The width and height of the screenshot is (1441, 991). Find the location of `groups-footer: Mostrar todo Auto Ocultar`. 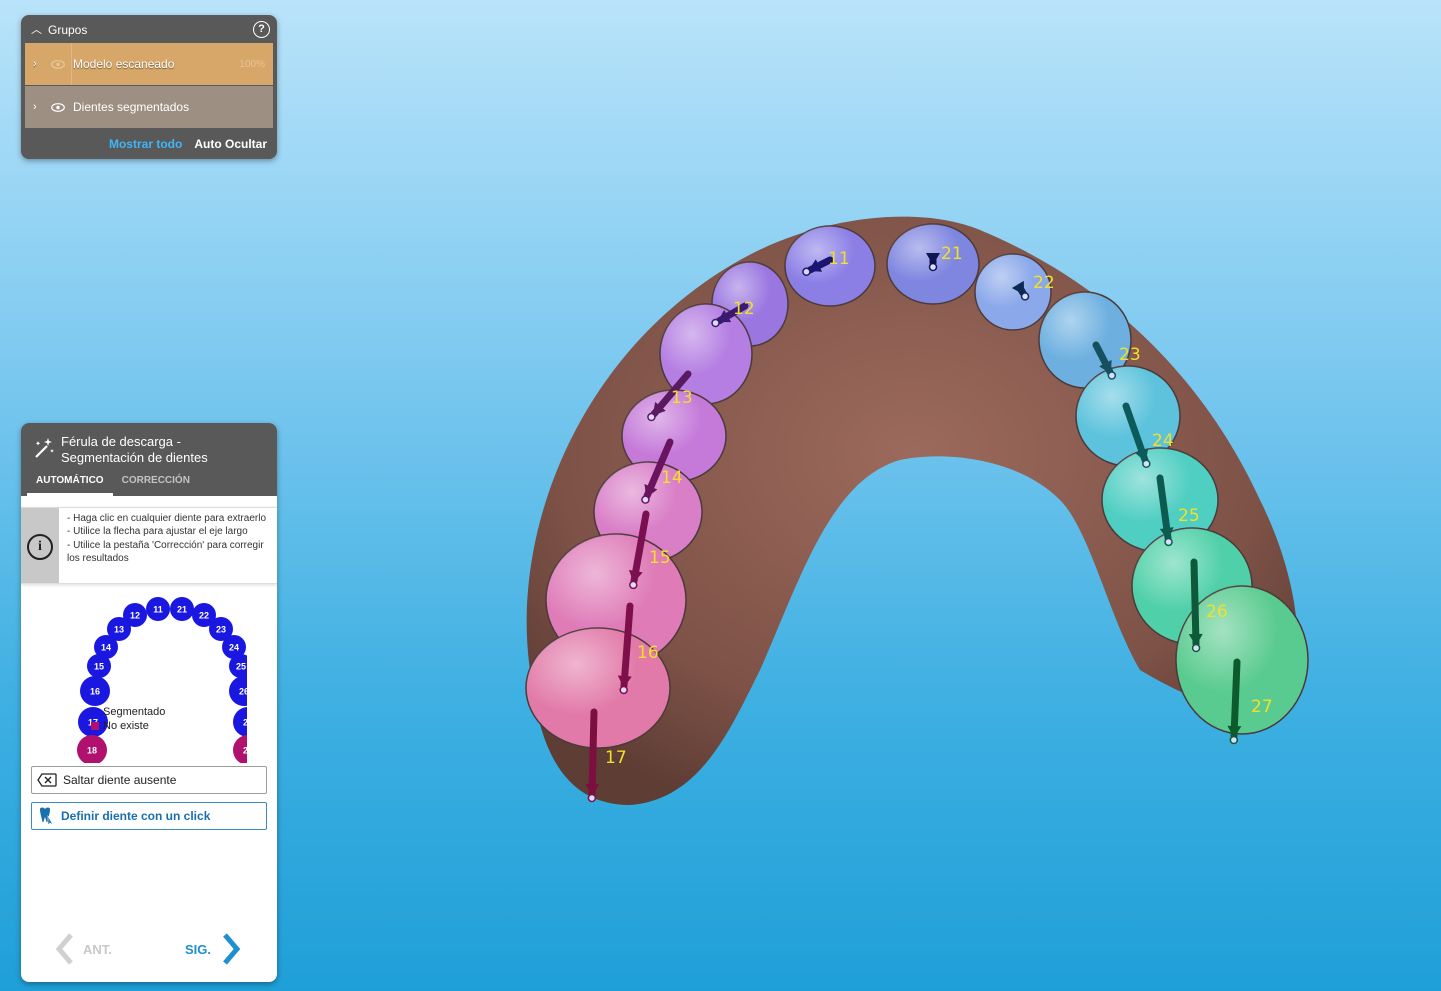

groups-footer: Mostrar todo Auto Ocultar is located at coordinates (188, 144).